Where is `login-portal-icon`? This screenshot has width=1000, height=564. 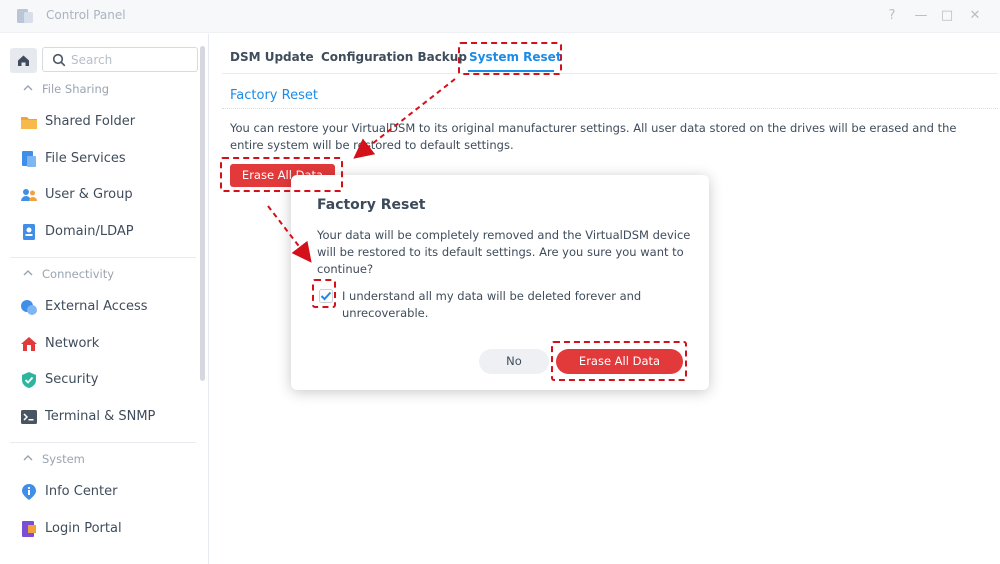
login-portal-icon is located at coordinates (29, 529).